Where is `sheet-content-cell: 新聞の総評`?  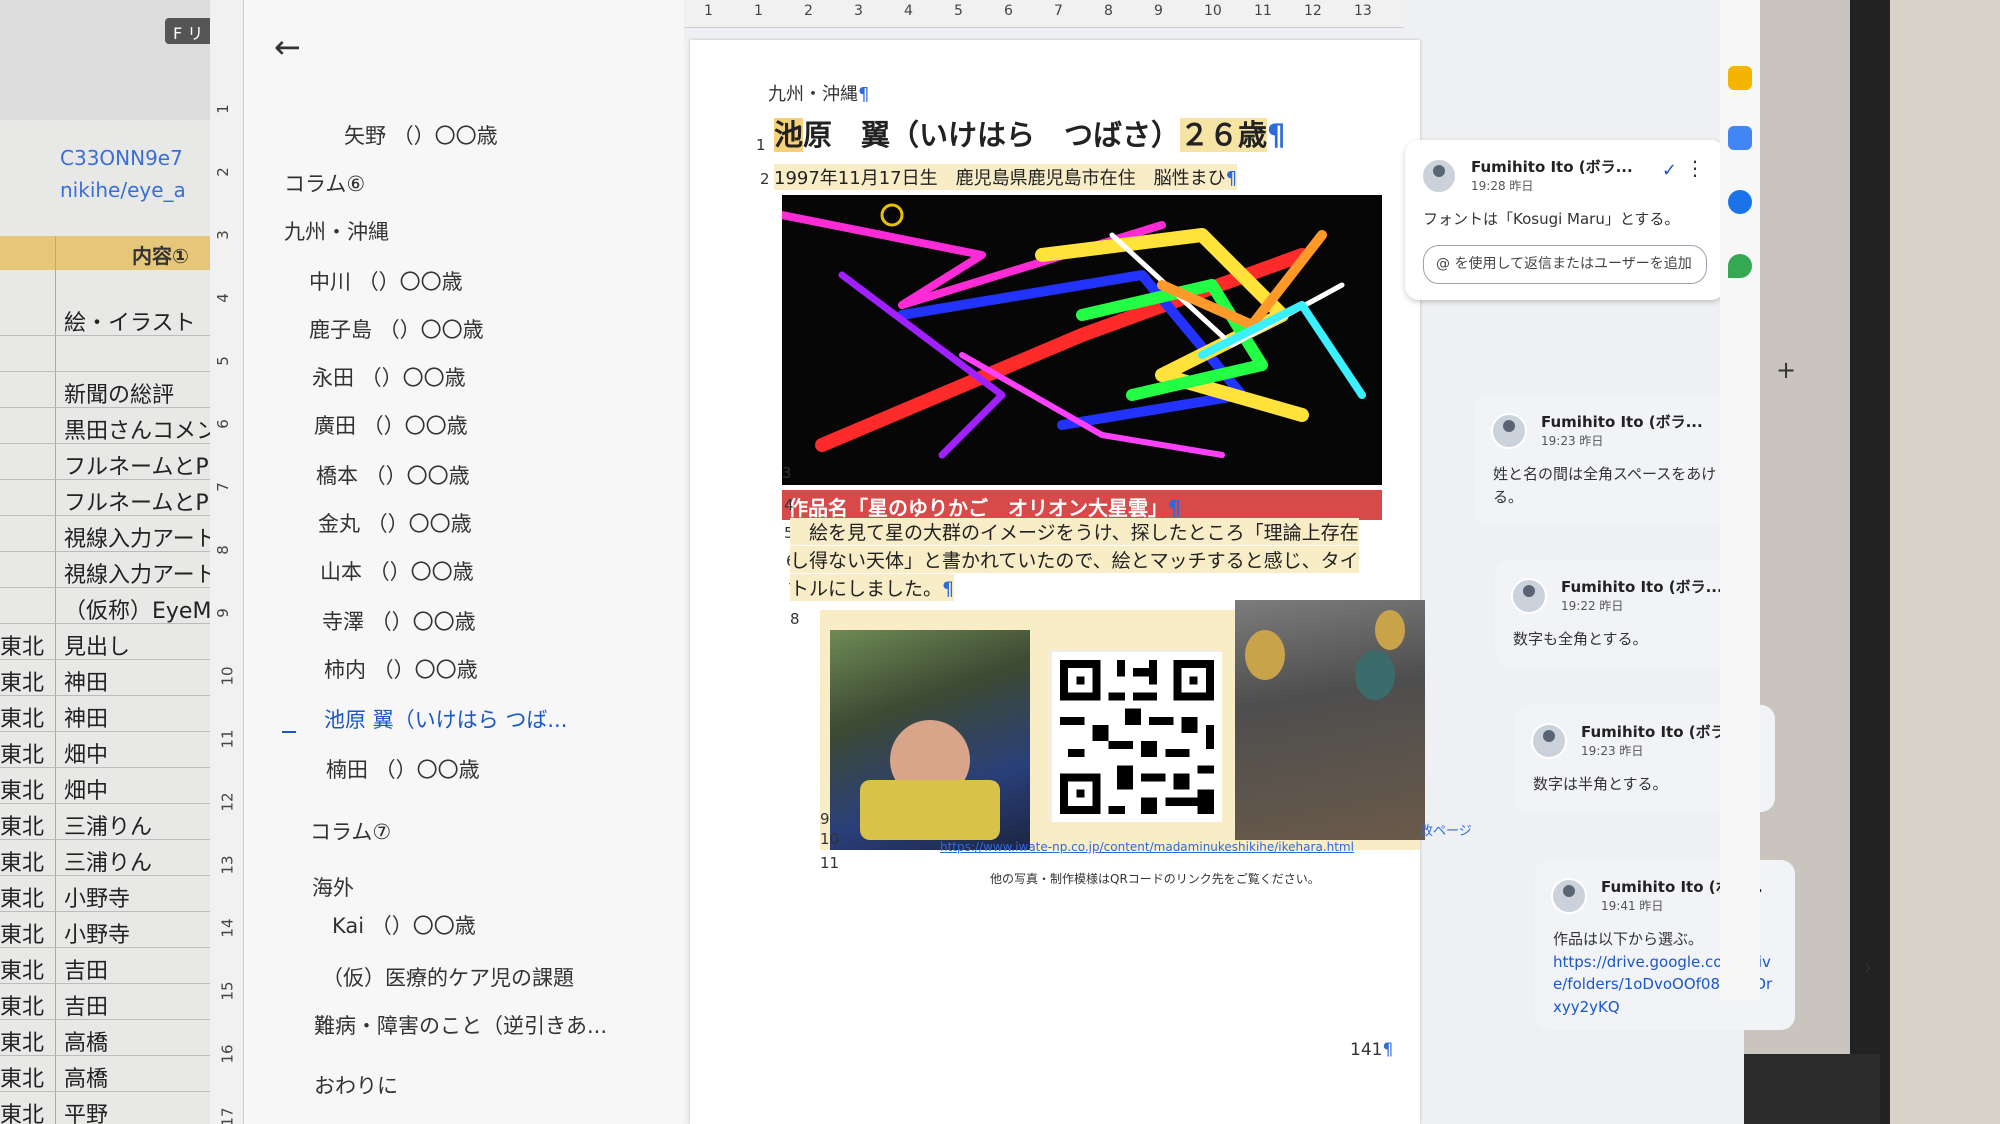 sheet-content-cell: 新聞の総評 is located at coordinates (119, 393).